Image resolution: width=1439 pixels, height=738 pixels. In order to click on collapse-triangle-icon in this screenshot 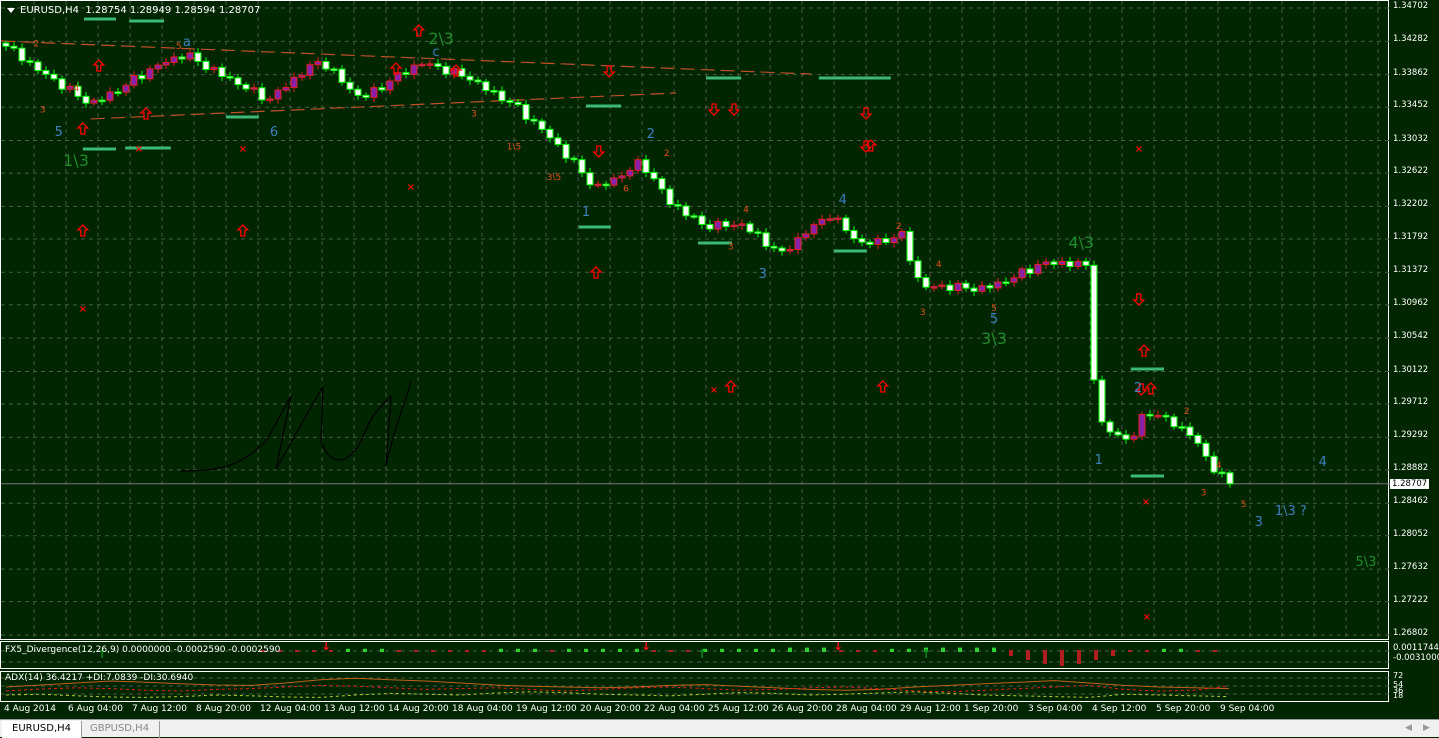, I will do `click(11, 10)`.